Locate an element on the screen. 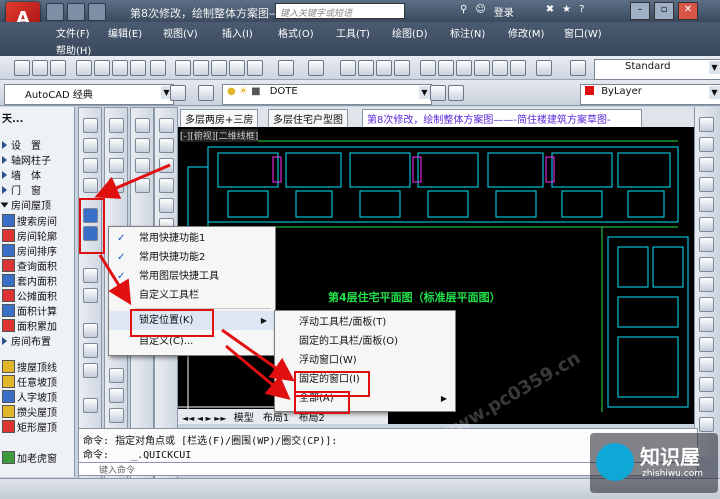  join-icon is located at coordinates (706, 364).